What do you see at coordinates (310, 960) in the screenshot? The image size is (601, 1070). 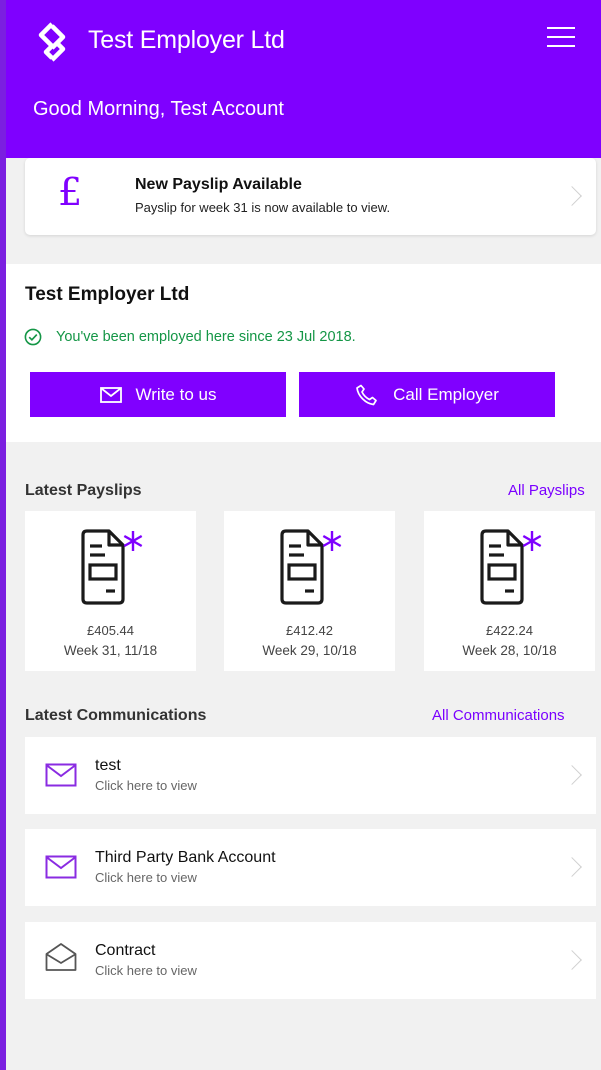 I see `communication-item: Contract Click here to view` at bounding box center [310, 960].